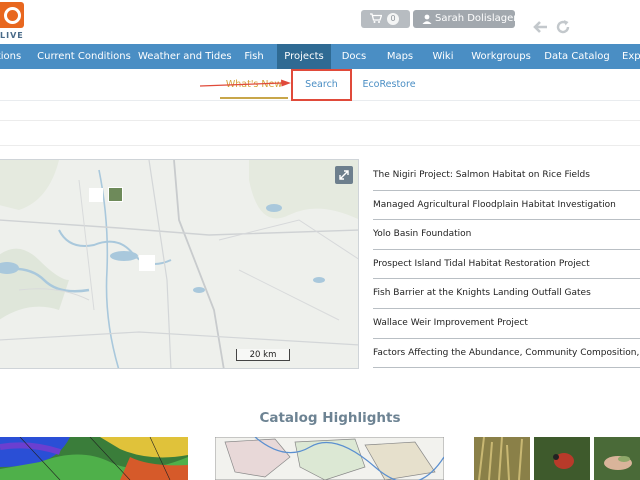 This screenshot has width=640, height=480. Describe the element at coordinates (393, 19) in the screenshot. I see `cart-count-badge: 0` at that location.